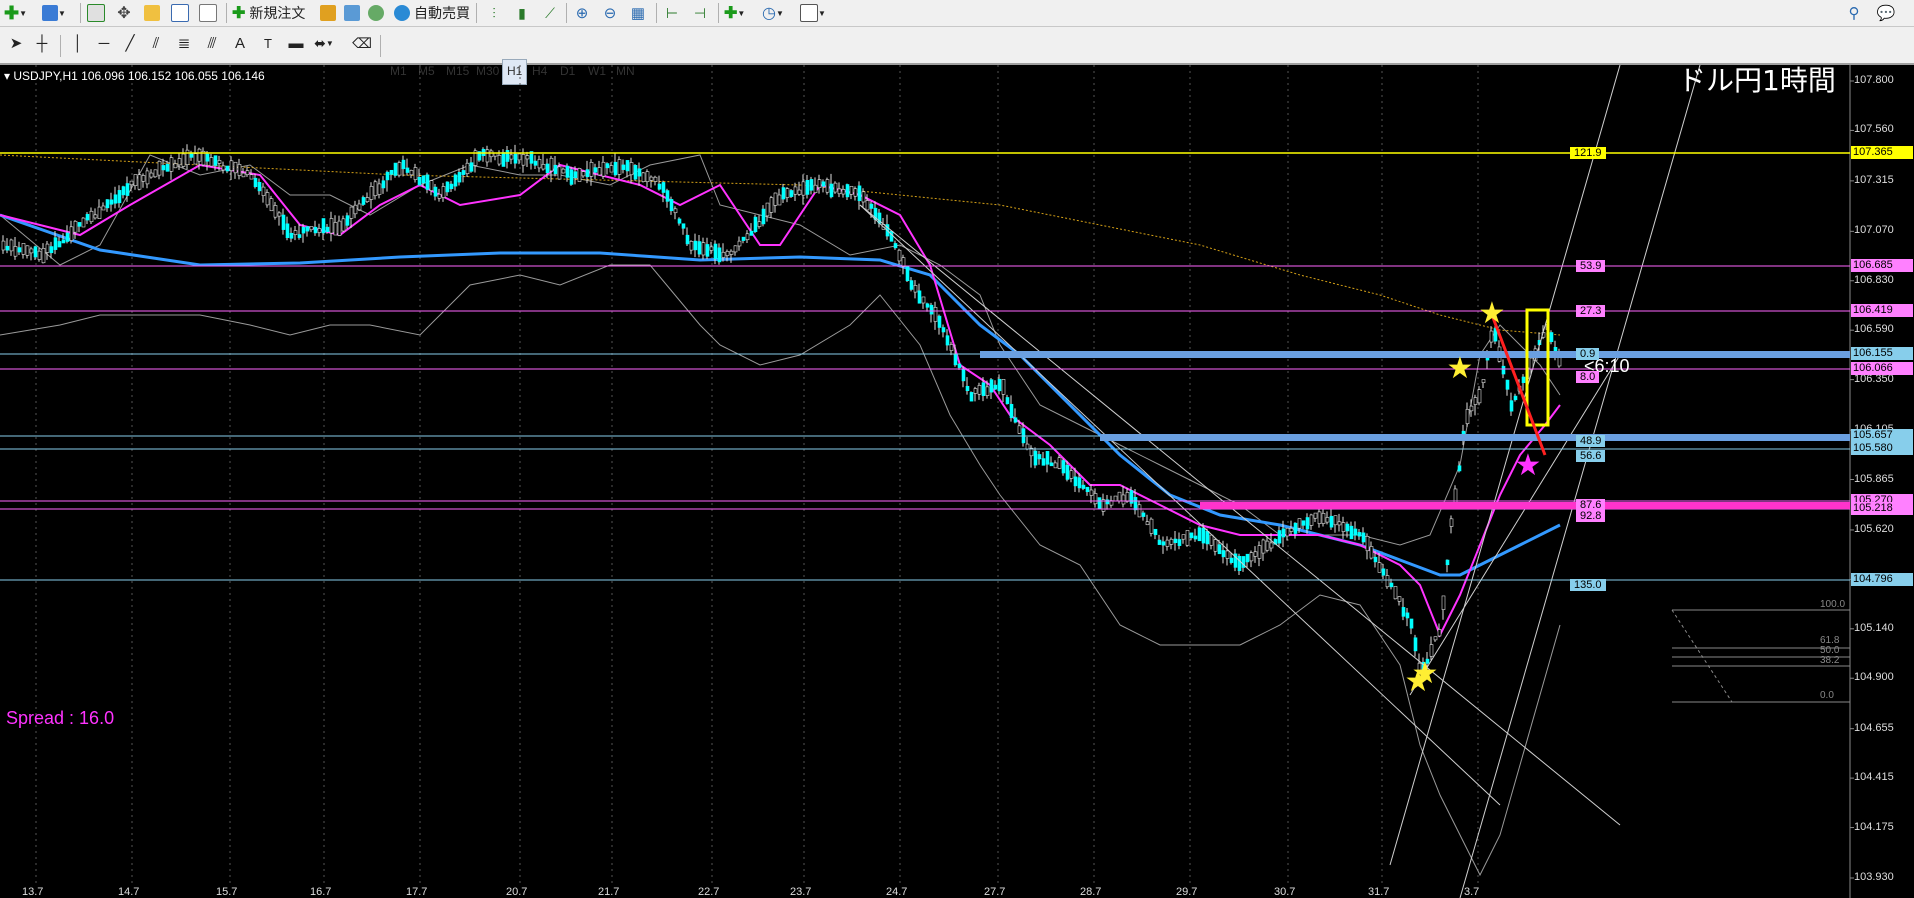 The width and height of the screenshot is (1914, 898). What do you see at coordinates (417, 892) in the screenshot?
I see `date-axis-label: 17.7` at bounding box center [417, 892].